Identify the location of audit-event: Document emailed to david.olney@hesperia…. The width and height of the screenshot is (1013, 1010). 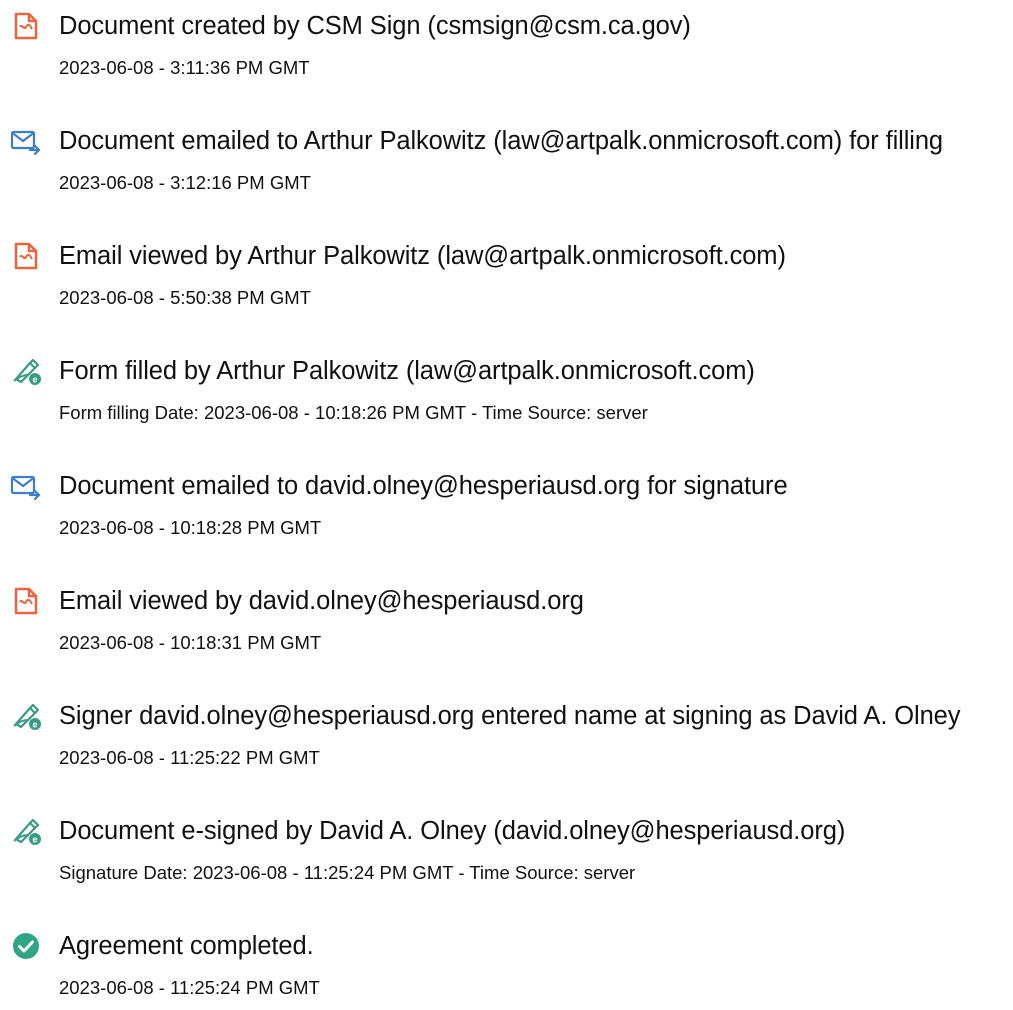
(506, 505).